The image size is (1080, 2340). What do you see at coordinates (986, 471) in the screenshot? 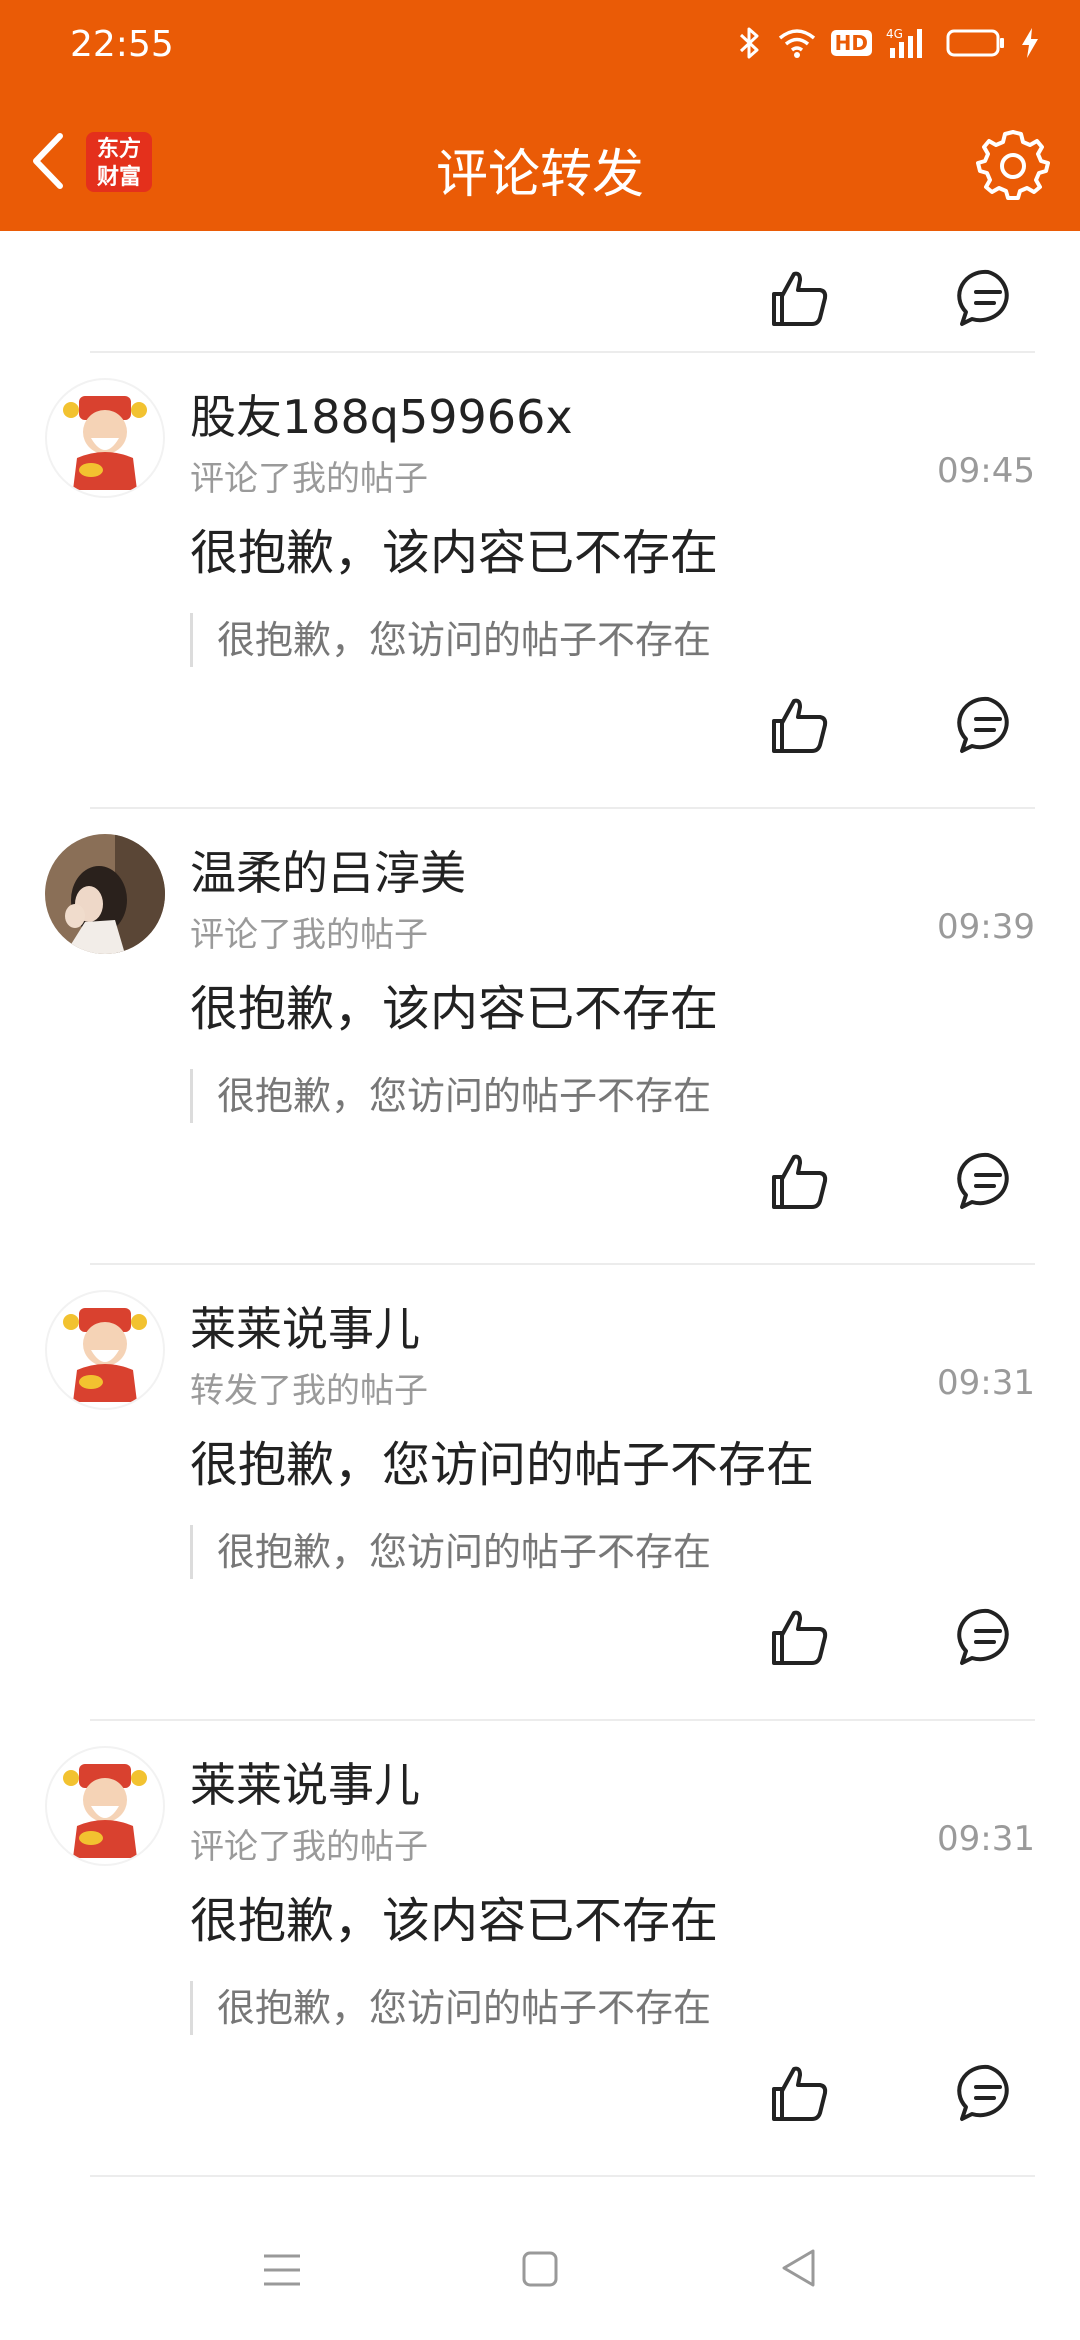
I see `timestamp: 09:45` at bounding box center [986, 471].